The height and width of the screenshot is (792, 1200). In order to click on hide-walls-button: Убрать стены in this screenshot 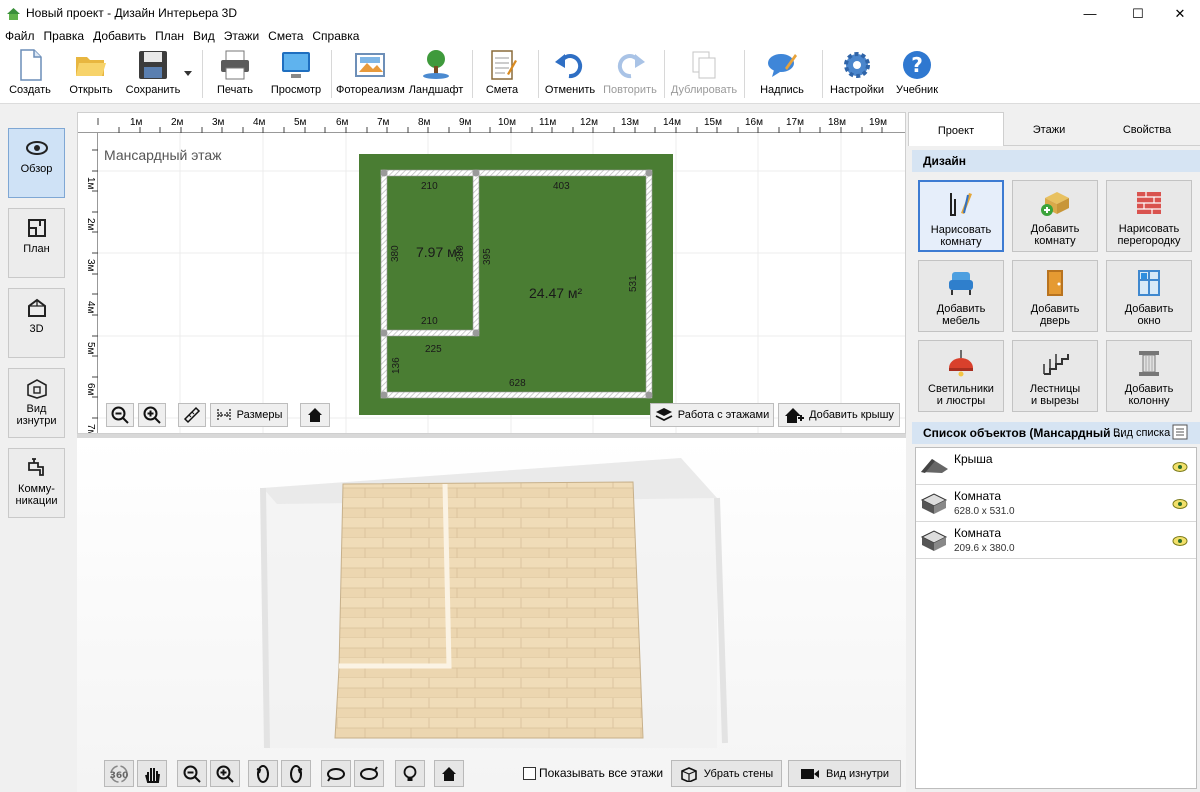, I will do `click(726, 773)`.